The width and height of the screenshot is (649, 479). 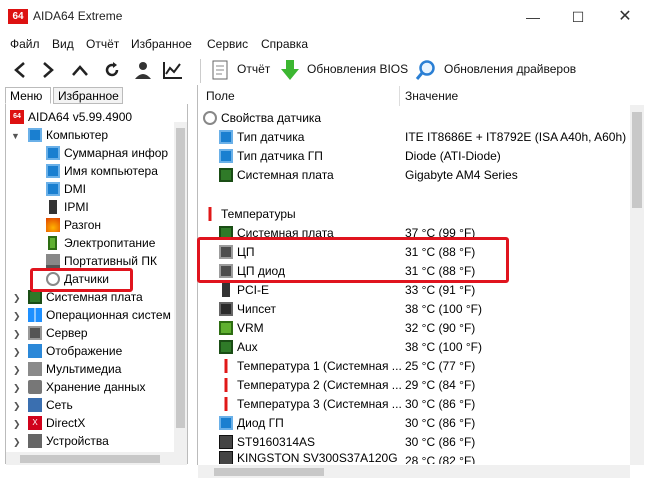 What do you see at coordinates (99, 315) in the screenshot?
I see `tree-item-os: Операционная систем` at bounding box center [99, 315].